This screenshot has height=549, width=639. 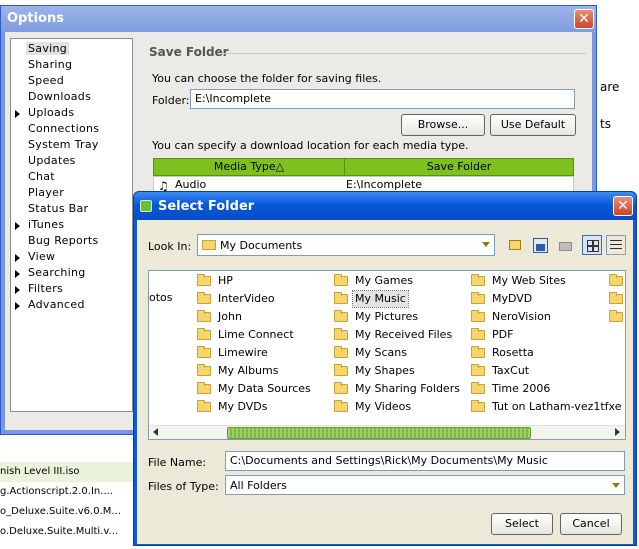 What do you see at coordinates (407, 389) in the screenshot?
I see `list-item: My Sharing Folders` at bounding box center [407, 389].